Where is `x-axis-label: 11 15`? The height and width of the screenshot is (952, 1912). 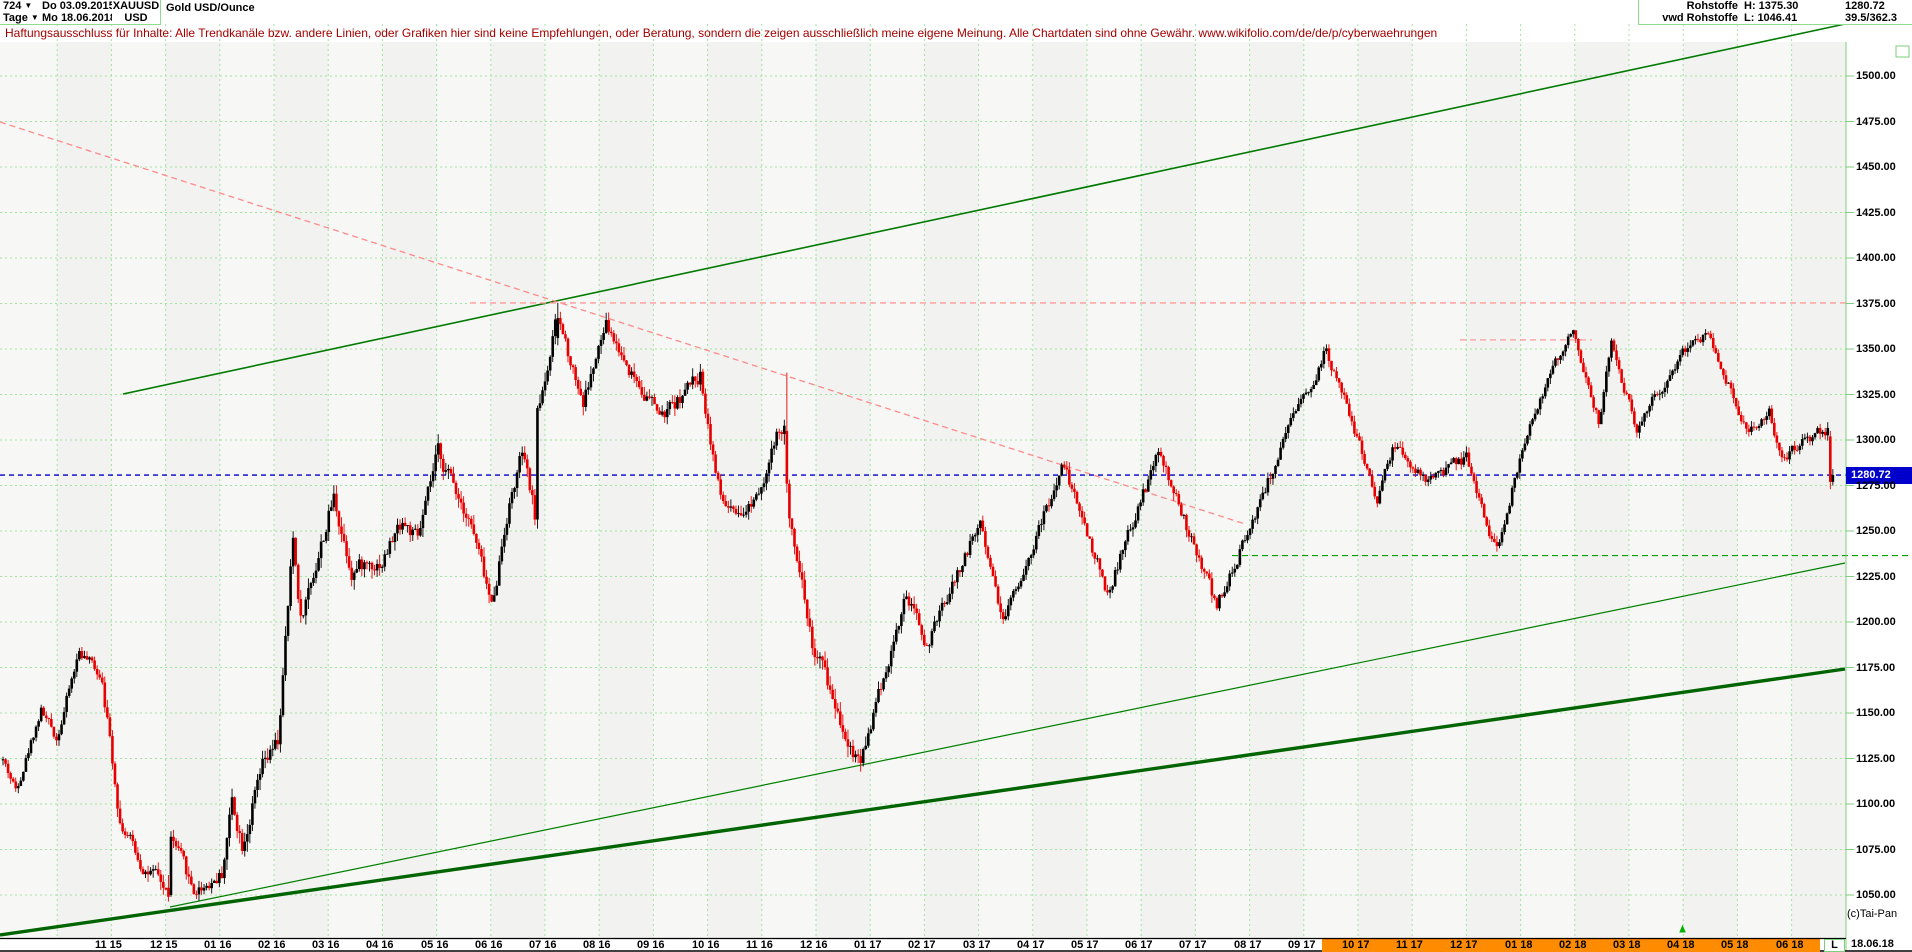 x-axis-label: 11 15 is located at coordinates (108, 945).